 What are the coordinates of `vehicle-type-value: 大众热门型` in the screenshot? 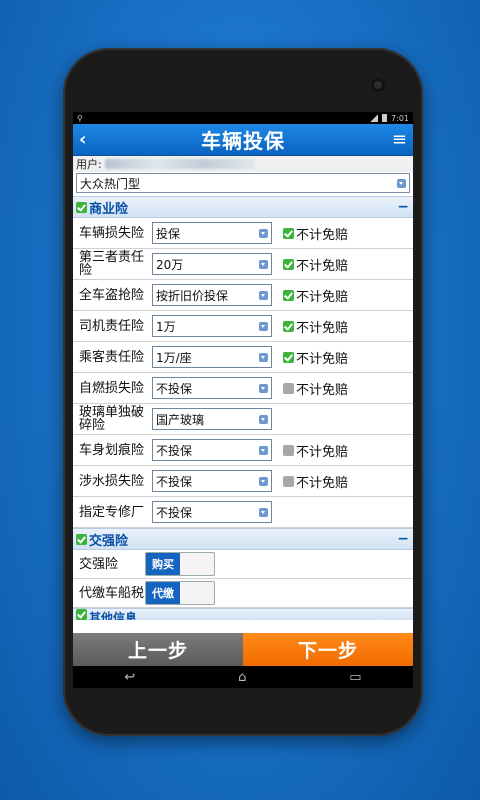 It's located at (110, 183).